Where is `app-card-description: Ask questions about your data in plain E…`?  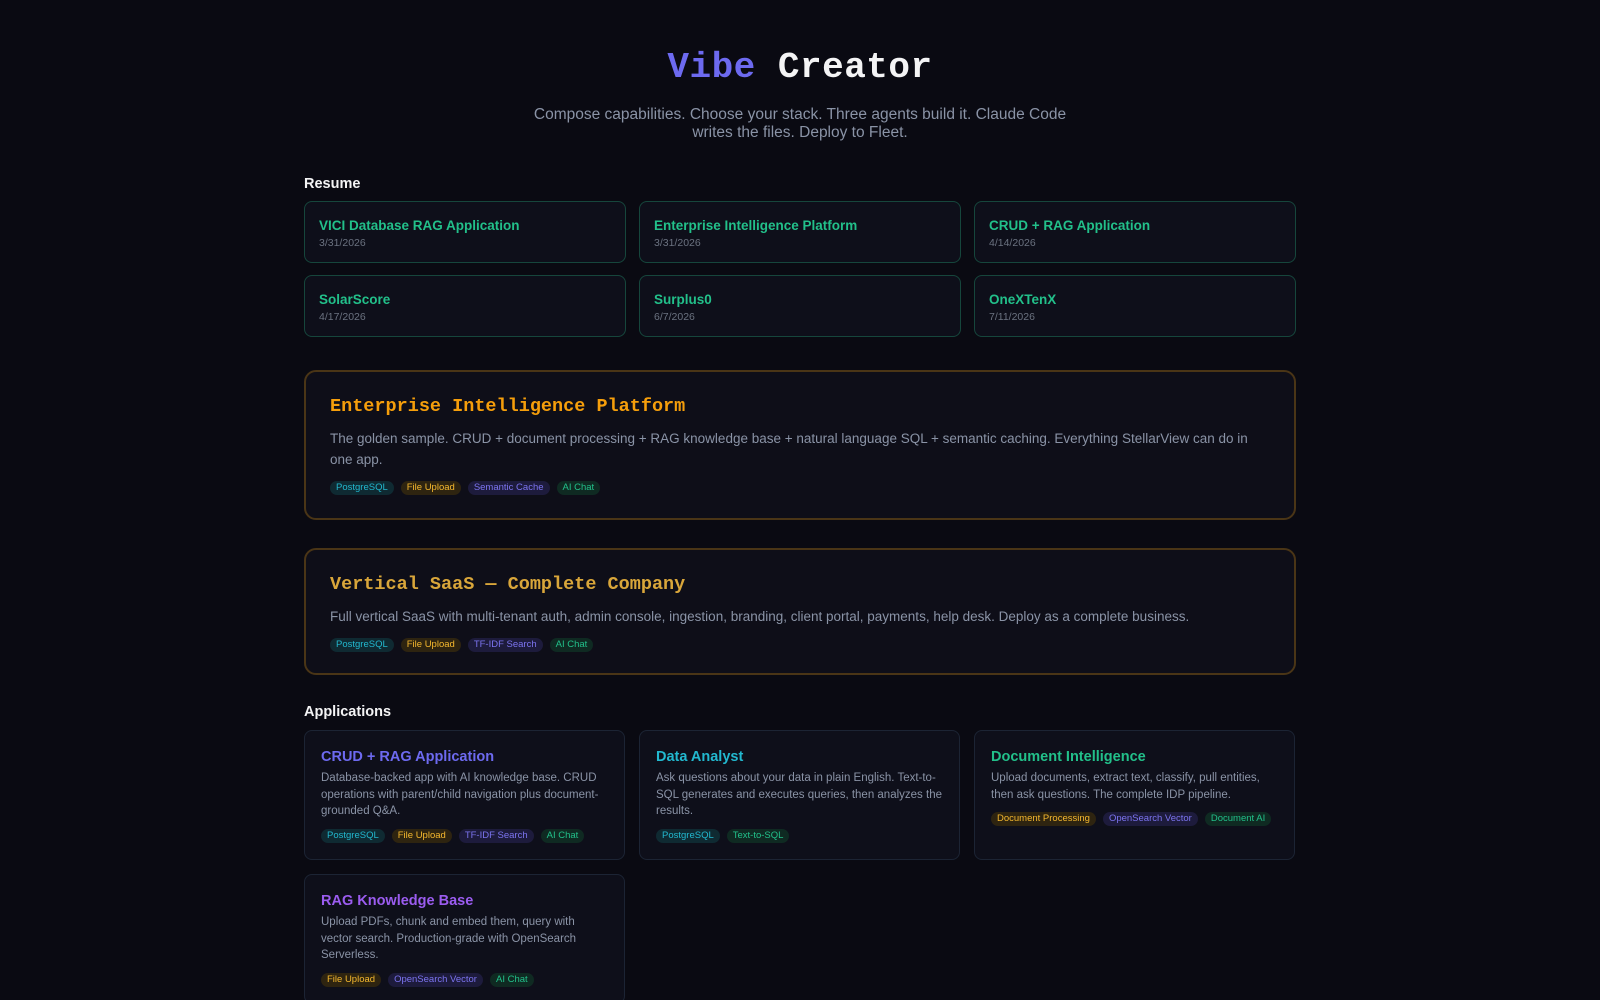 app-card-description: Ask questions about your data in plain E… is located at coordinates (799, 794).